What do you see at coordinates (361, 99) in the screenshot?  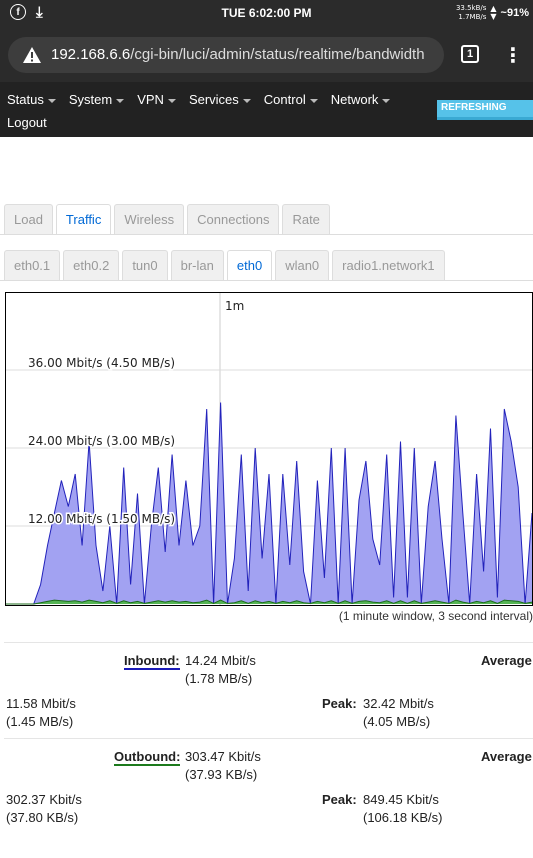 I see `menu-item-network: Network` at bounding box center [361, 99].